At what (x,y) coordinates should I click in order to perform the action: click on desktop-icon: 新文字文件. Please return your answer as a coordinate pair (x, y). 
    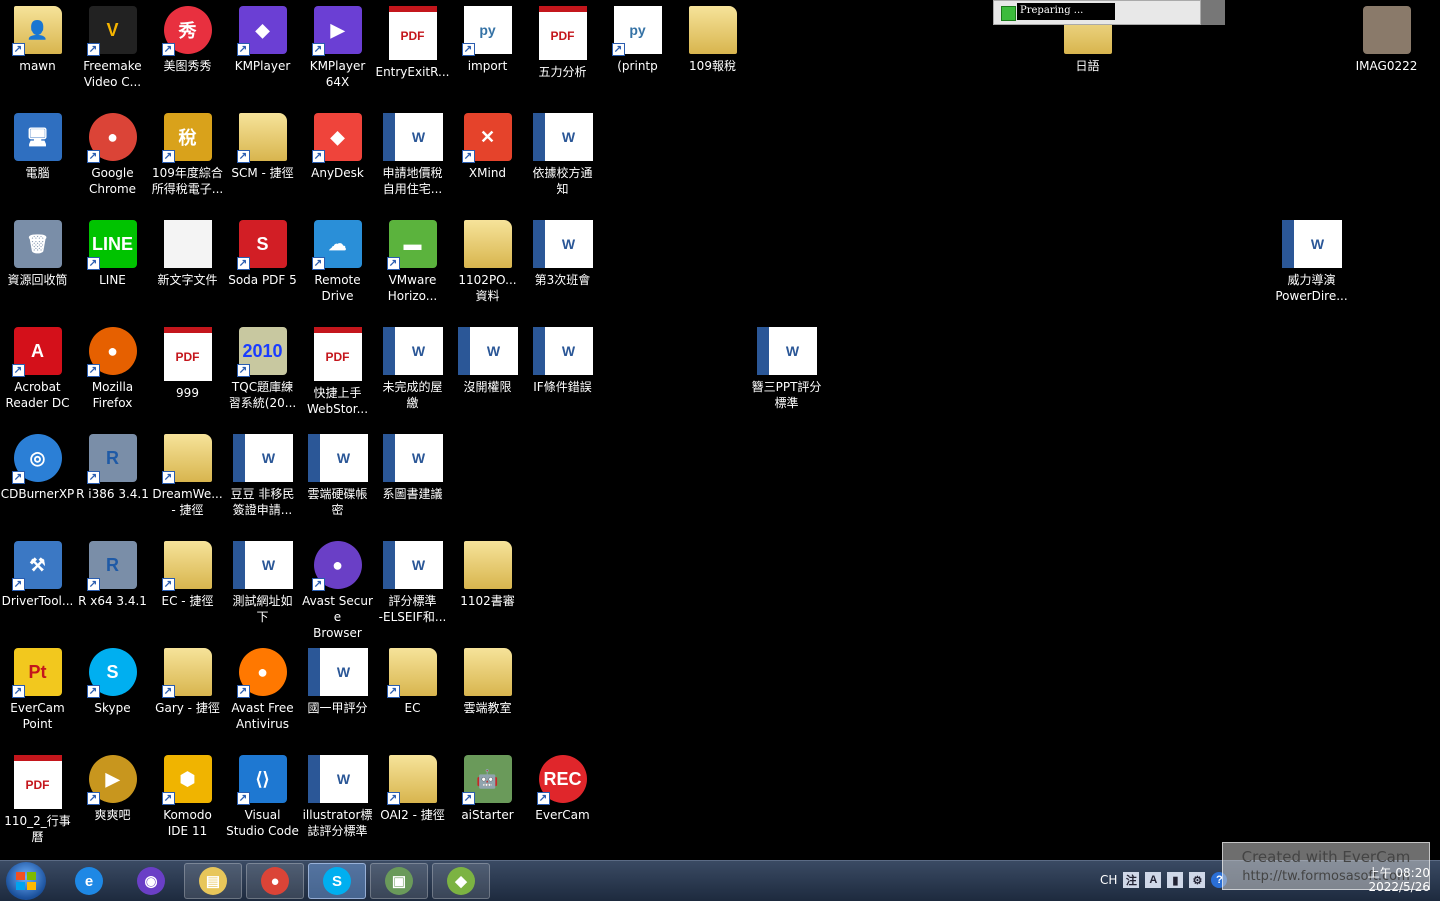
    Looking at the image, I should click on (187, 251).